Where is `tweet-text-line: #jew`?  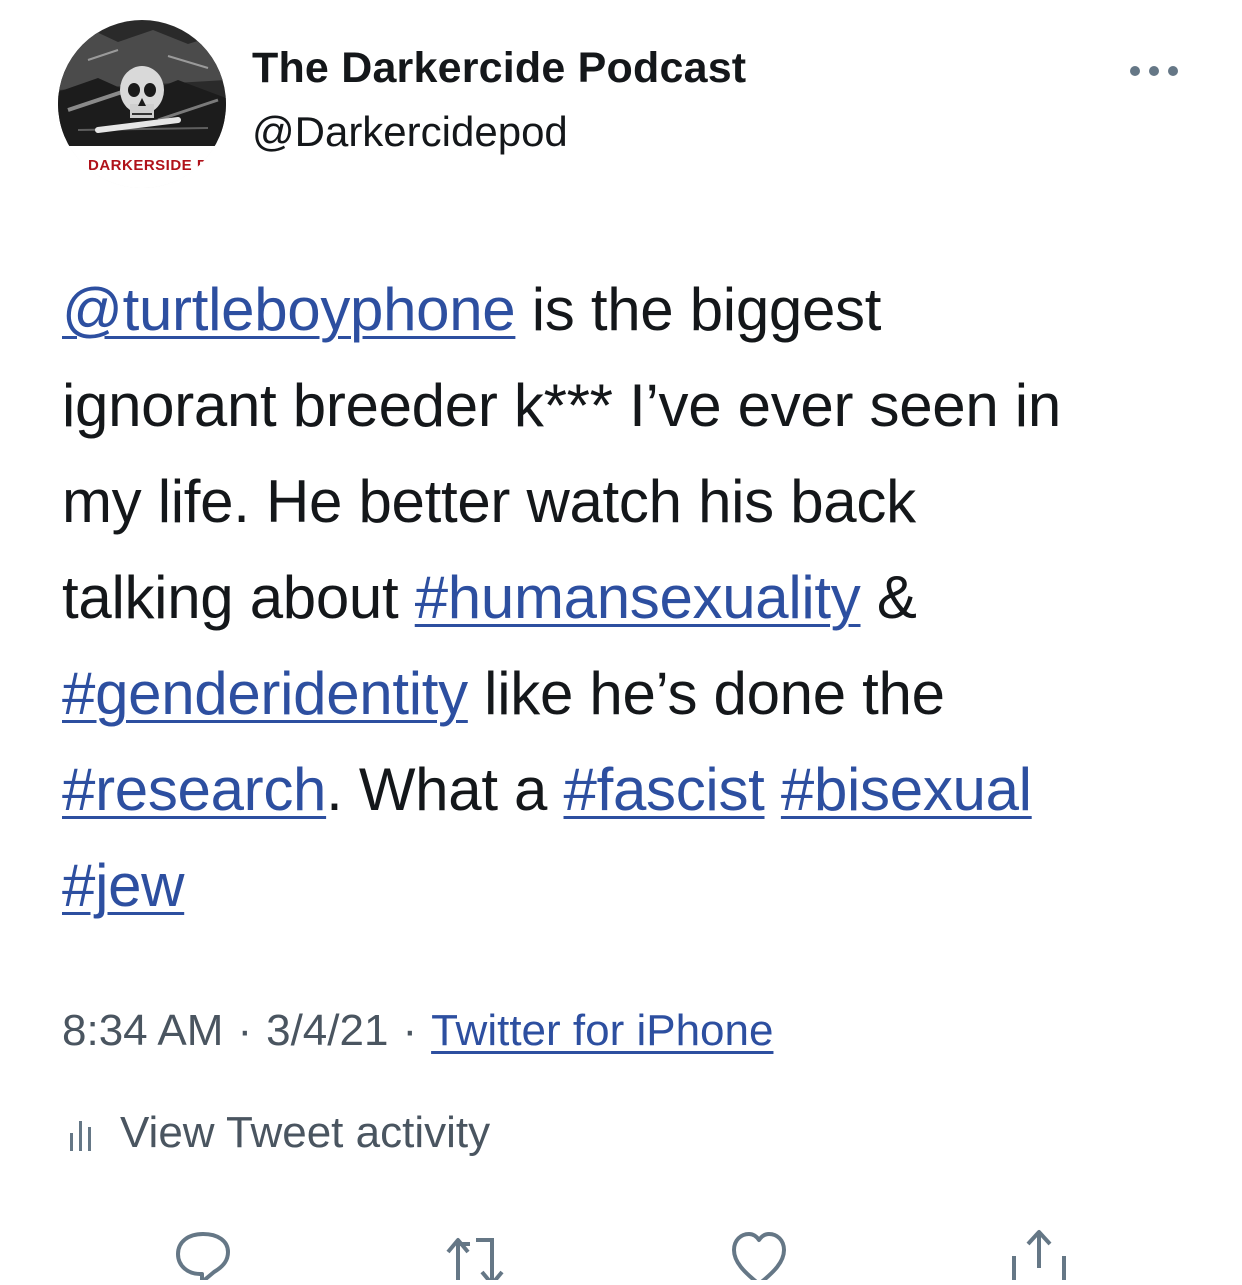 tweet-text-line: #jew is located at coordinates (627, 886).